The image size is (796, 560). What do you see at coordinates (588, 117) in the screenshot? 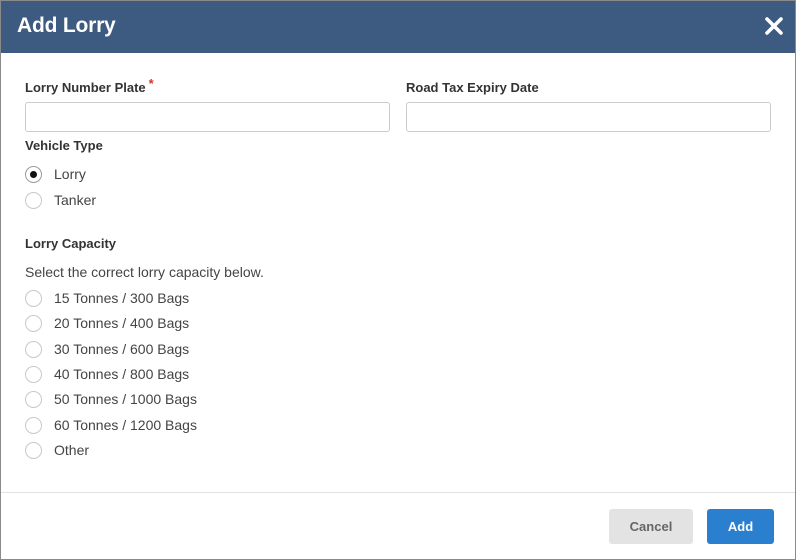
I see `road-tax-expiry-input` at bounding box center [588, 117].